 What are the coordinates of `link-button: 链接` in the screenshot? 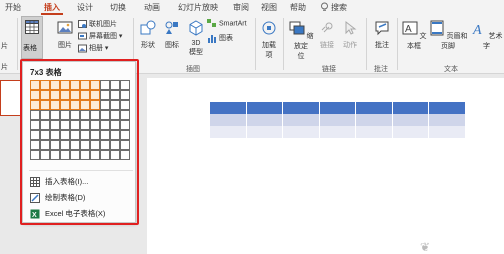 It's located at (327, 35).